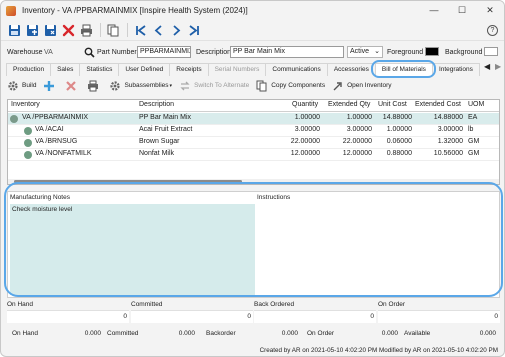  I want to click on print-icon, so click(86, 30).